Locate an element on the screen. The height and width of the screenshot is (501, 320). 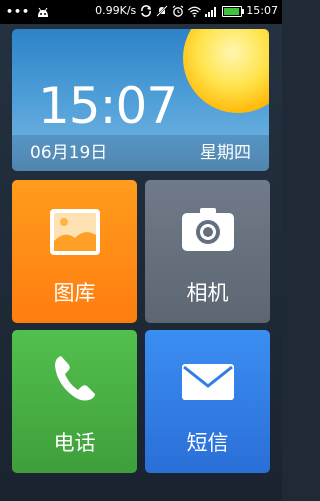
signal-icon is located at coordinates (211, 11).